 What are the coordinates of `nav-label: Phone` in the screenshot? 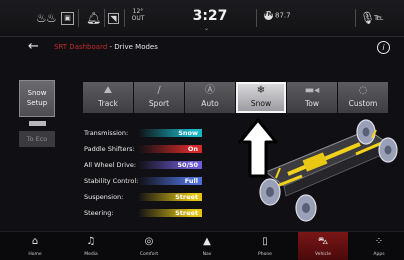 It's located at (265, 254).